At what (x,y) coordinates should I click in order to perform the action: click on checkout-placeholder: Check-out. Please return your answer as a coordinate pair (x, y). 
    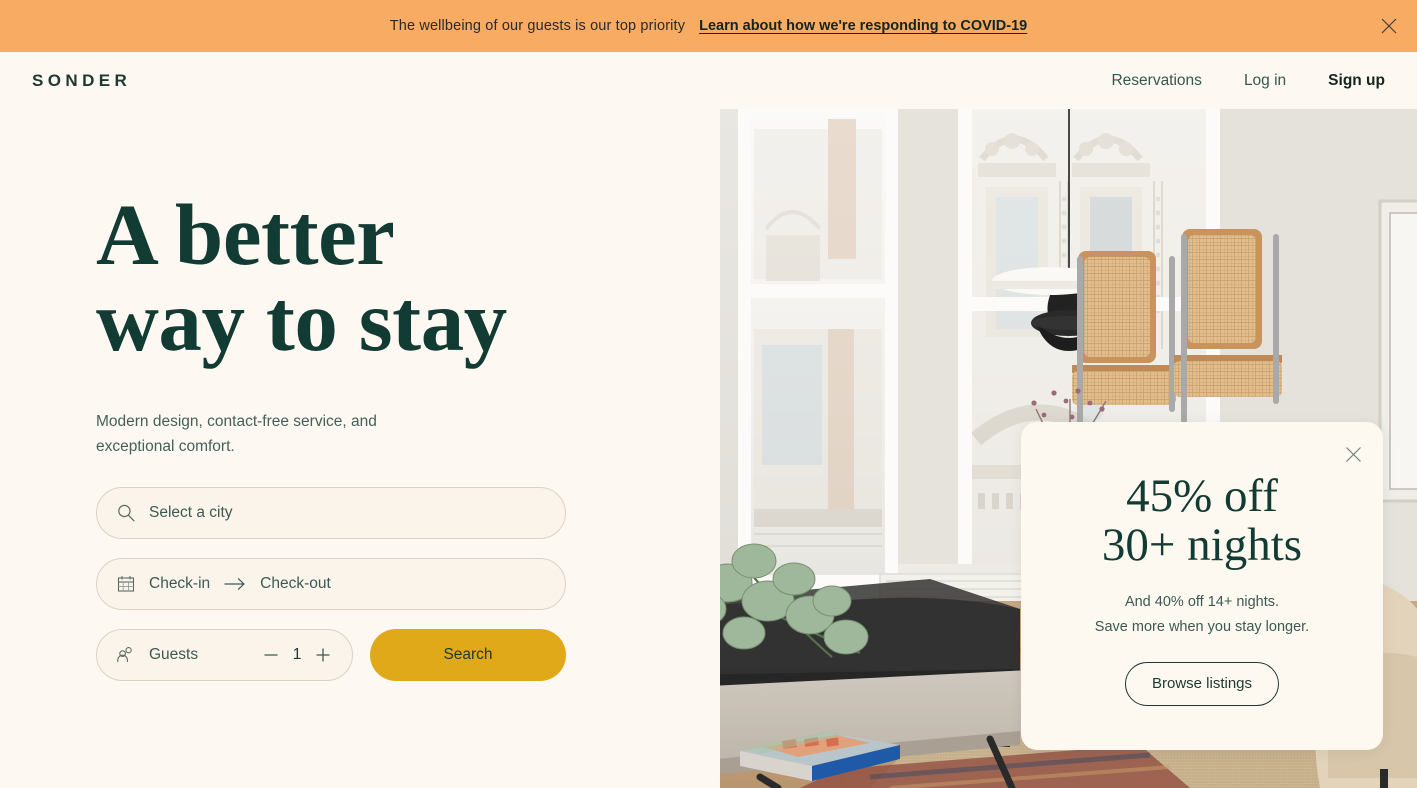
    Looking at the image, I should click on (295, 583).